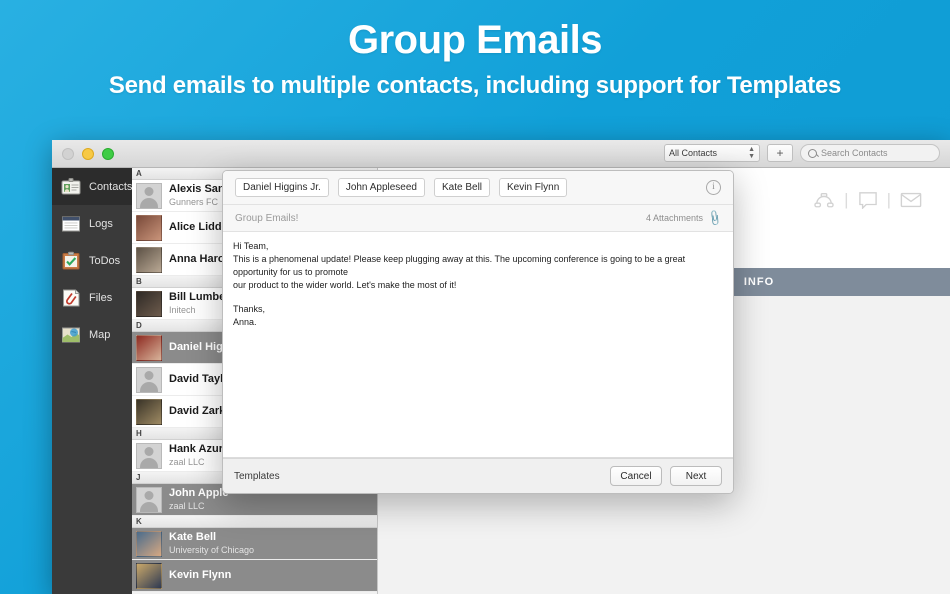 The width and height of the screenshot is (950, 594). I want to click on contact-name: Daniel Higg, so click(199, 346).